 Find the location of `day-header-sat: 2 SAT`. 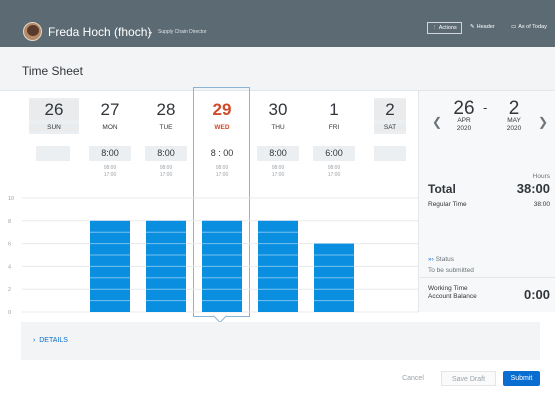

day-header-sat: 2 SAT is located at coordinates (390, 116).